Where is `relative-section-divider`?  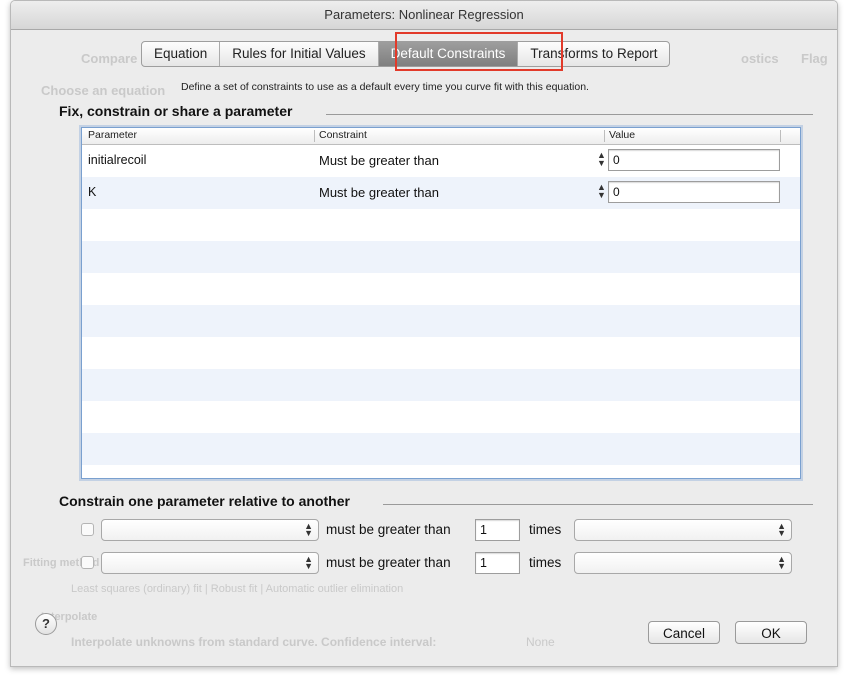 relative-section-divider is located at coordinates (598, 504).